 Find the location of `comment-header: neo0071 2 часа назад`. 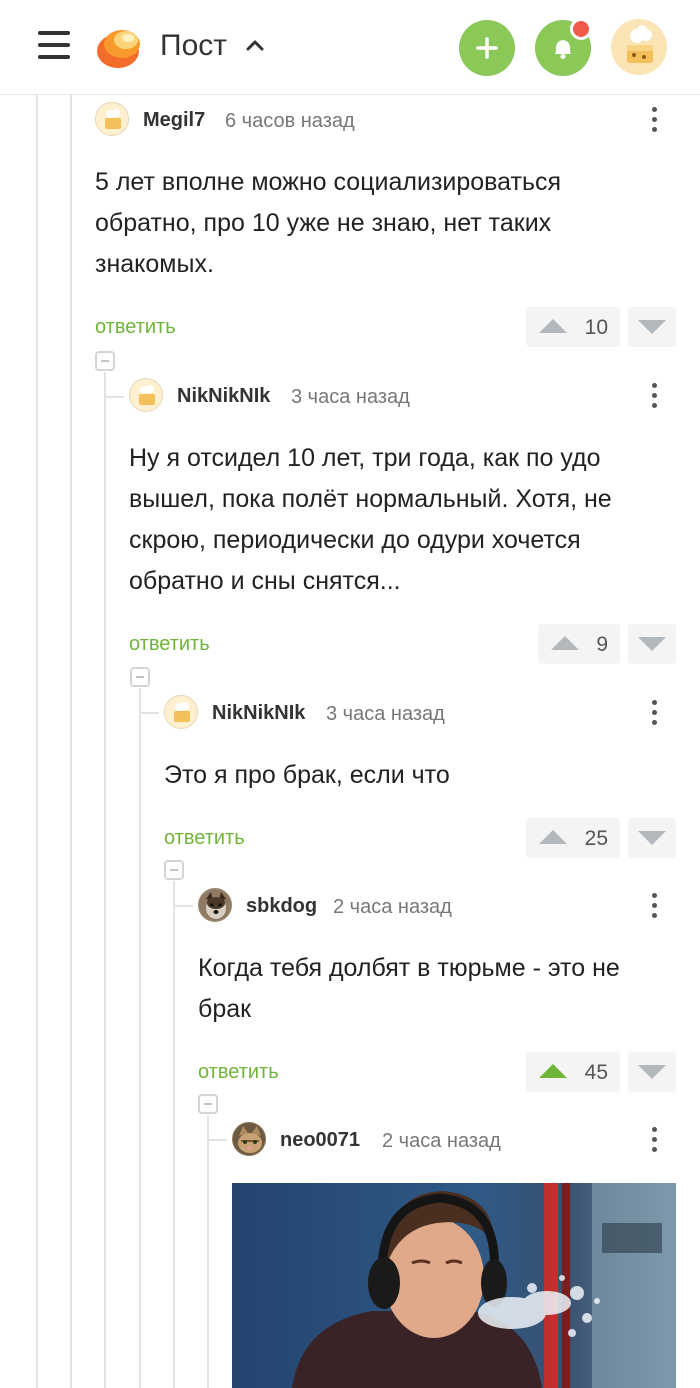

comment-header: neo0071 2 часа назад is located at coordinates (454, 1140).